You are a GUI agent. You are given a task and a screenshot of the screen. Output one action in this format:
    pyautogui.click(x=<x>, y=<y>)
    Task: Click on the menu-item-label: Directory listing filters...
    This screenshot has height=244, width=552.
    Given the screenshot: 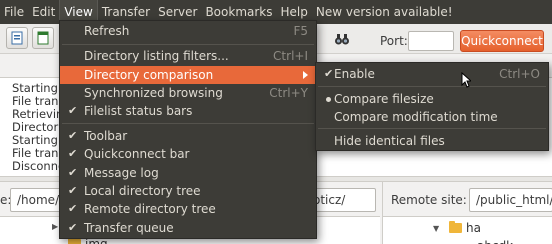 What is the action you would take?
    pyautogui.click(x=156, y=56)
    